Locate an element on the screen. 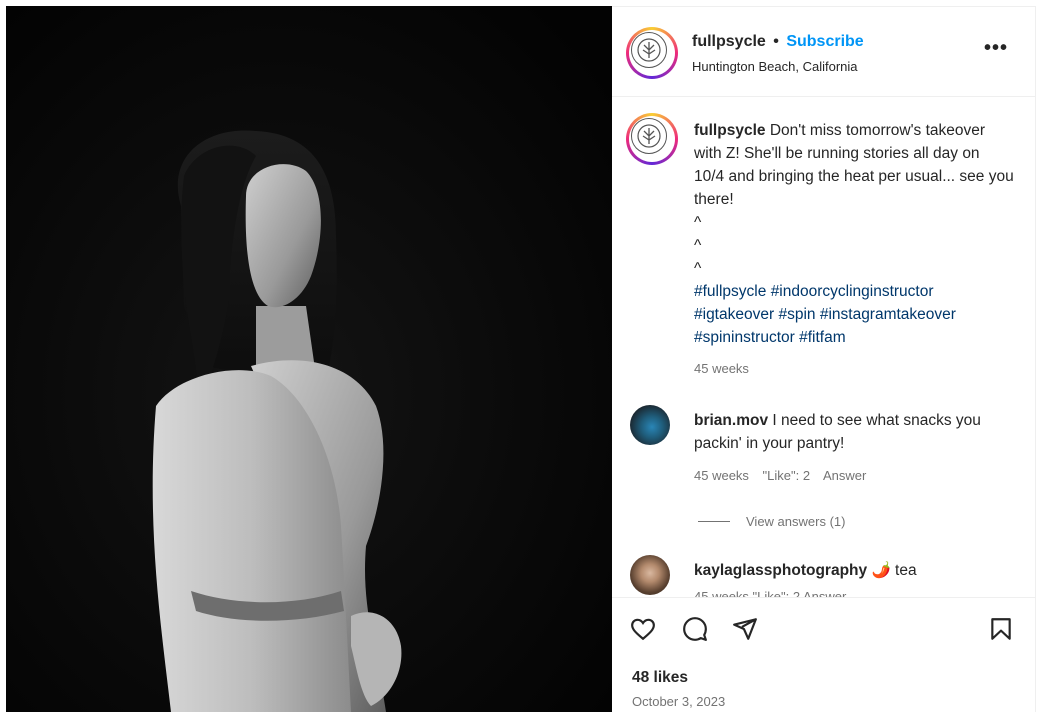 This screenshot has width=1046, height=712. author-avatar is located at coordinates (652, 53).